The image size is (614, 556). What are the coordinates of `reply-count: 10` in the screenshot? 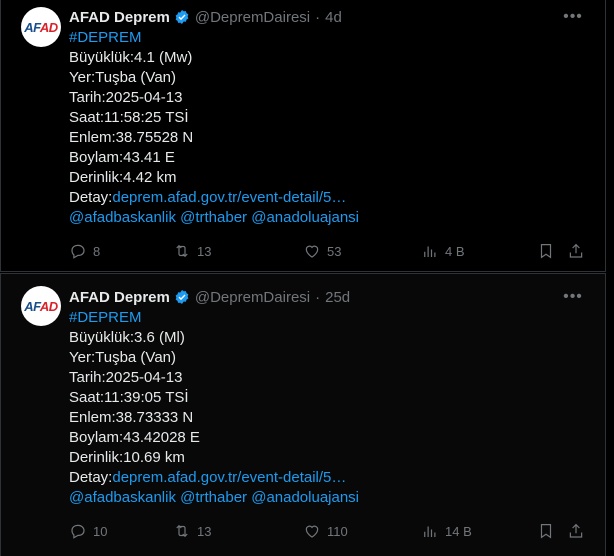 It's located at (100, 531).